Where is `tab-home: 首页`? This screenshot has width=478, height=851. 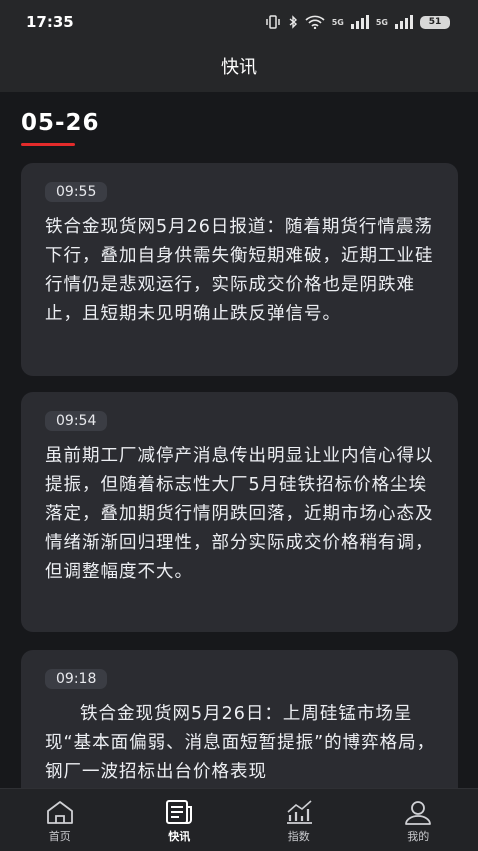 tab-home: 首页 is located at coordinates (60, 820).